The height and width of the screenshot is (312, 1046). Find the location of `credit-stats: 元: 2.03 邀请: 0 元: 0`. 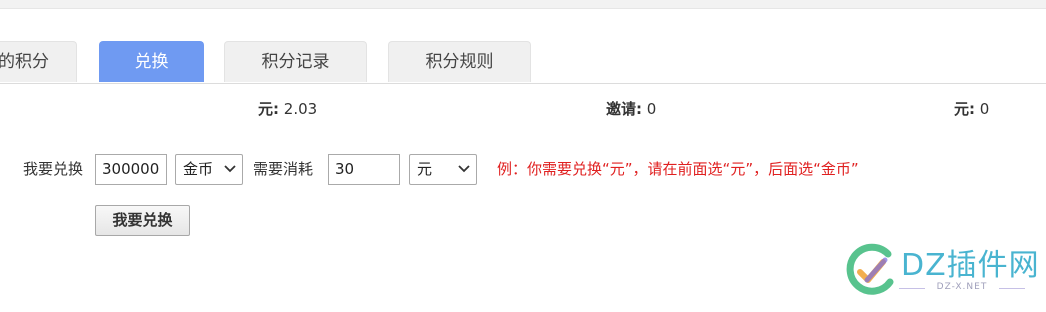

credit-stats: 元: 2.03 邀请: 0 元: 0 is located at coordinates (523, 110).